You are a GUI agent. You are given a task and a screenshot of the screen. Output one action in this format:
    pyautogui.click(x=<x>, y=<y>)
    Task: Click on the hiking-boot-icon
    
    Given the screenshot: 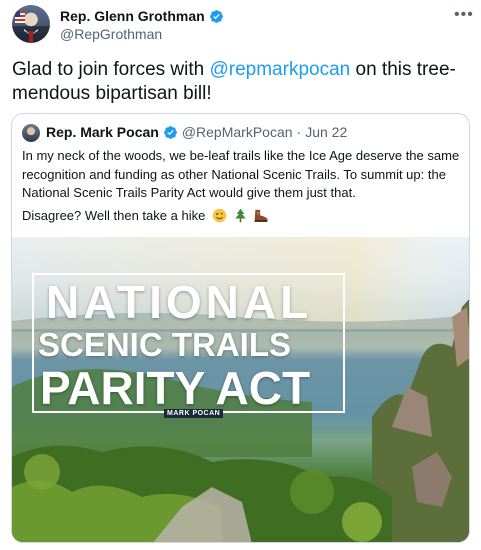 What is the action you would take?
    pyautogui.click(x=261, y=215)
    